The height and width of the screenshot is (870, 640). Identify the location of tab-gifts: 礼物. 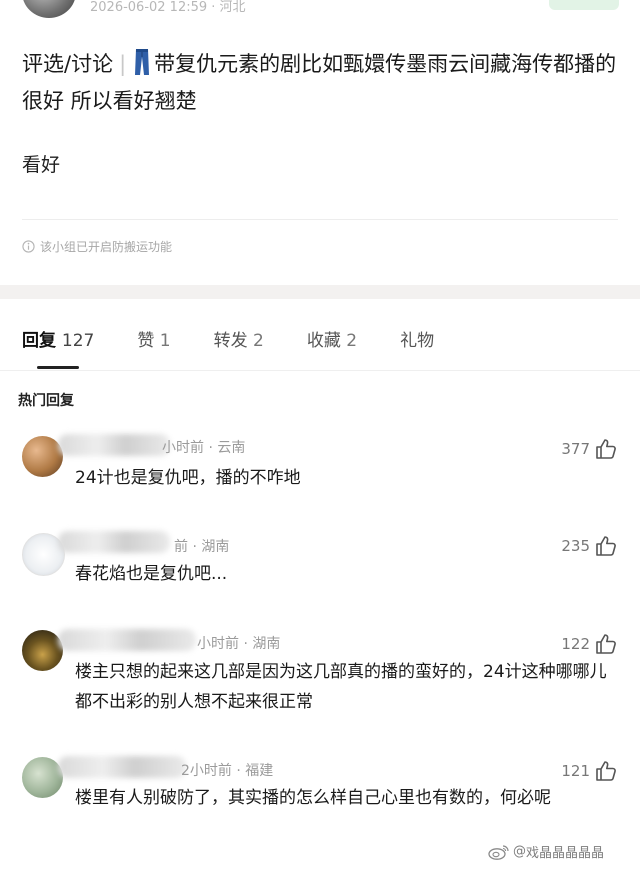
(417, 338).